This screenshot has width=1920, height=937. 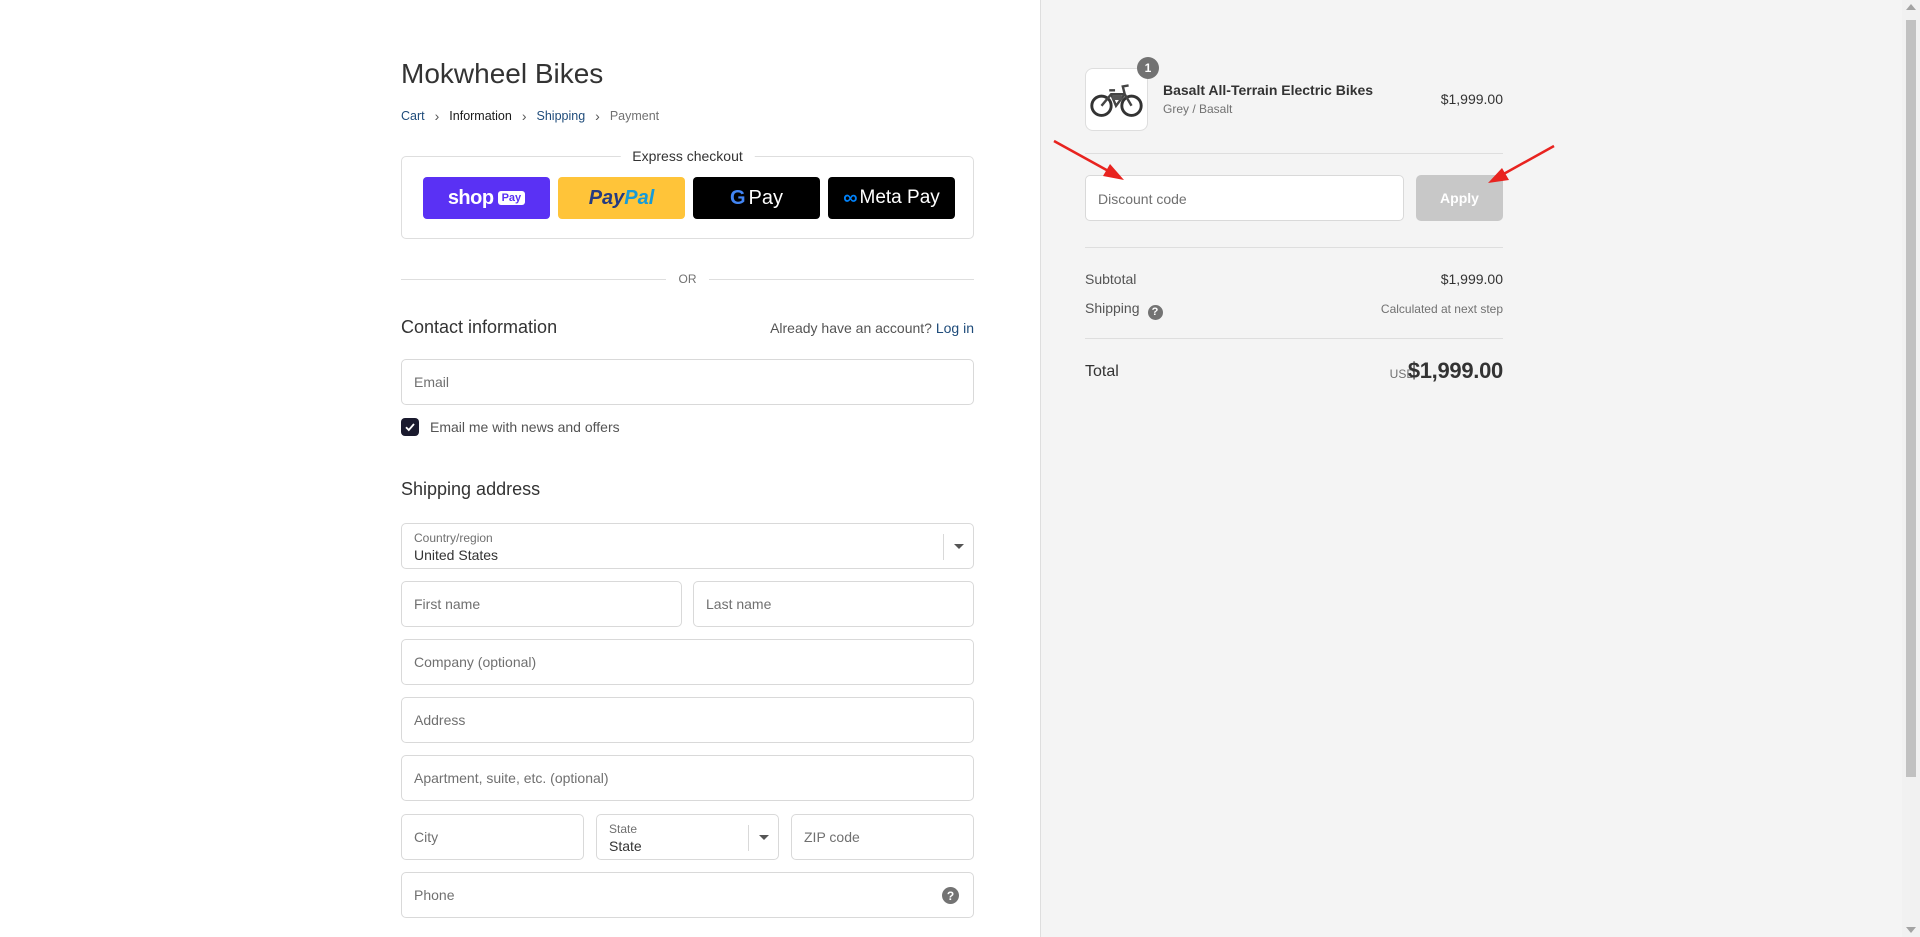 What do you see at coordinates (850, 197) in the screenshot?
I see `meta-logo-icon: ∞` at bounding box center [850, 197].